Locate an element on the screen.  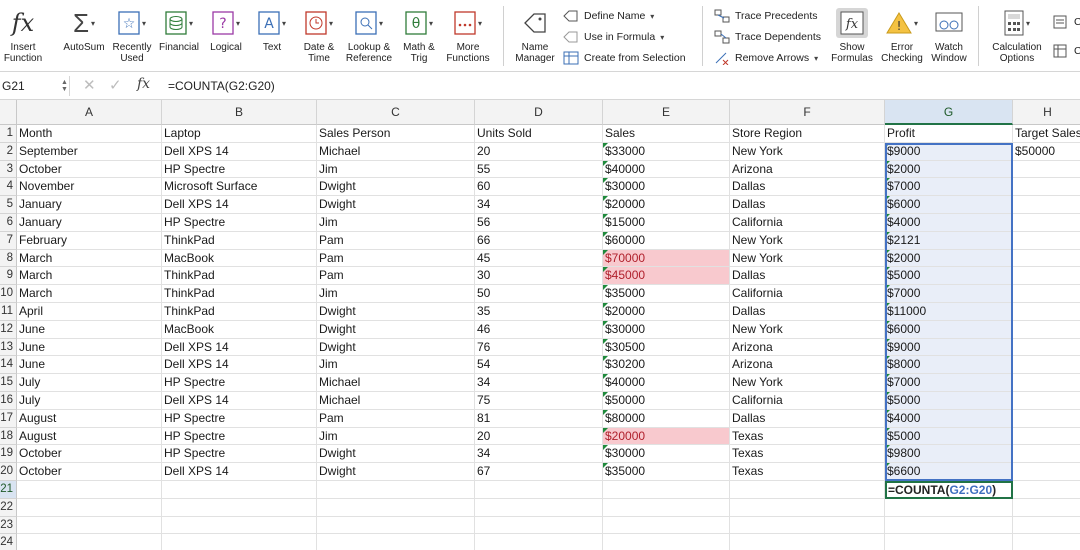
data-cell: $50000 is located at coordinates (1046, 152).